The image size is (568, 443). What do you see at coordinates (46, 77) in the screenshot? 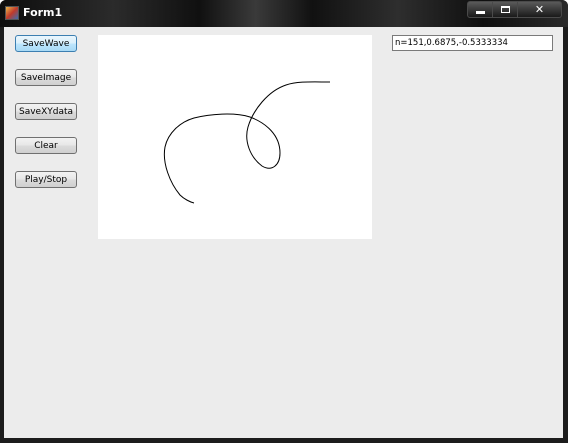
I see `save-image-button: SaveImage` at bounding box center [46, 77].